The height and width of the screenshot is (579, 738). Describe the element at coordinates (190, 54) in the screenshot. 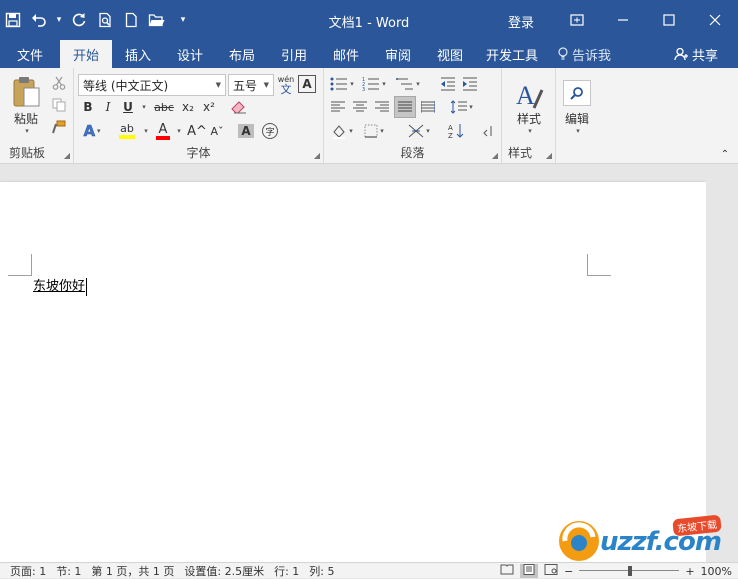

I see `tab-design: 设计` at that location.